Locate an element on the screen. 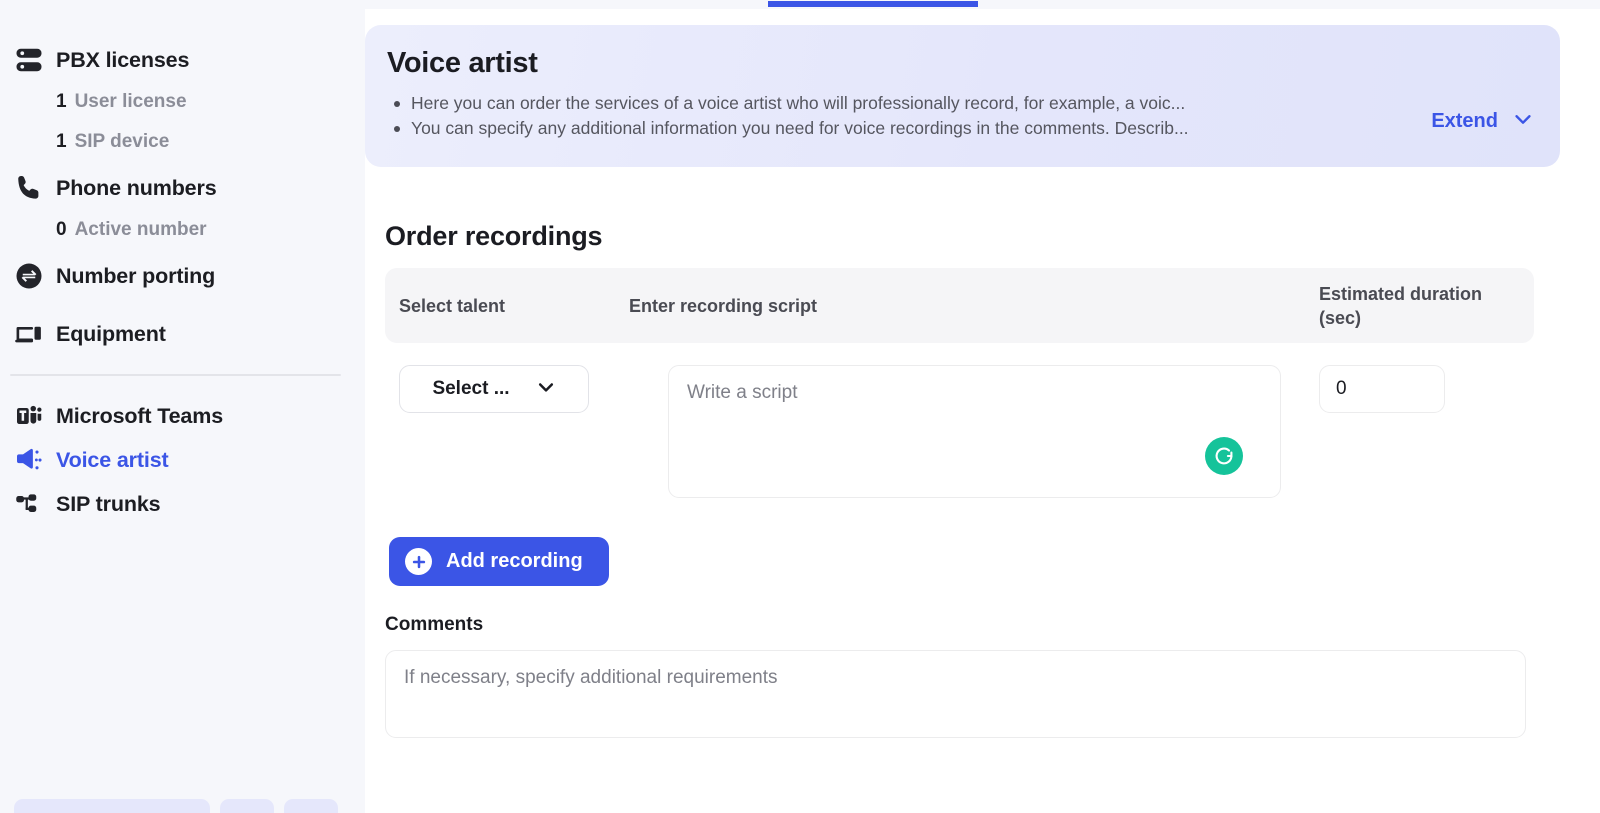 Image resolution: width=1600 pixels, height=813 pixels. sidebar-item-equipment: Equipment is located at coordinates (182, 334).